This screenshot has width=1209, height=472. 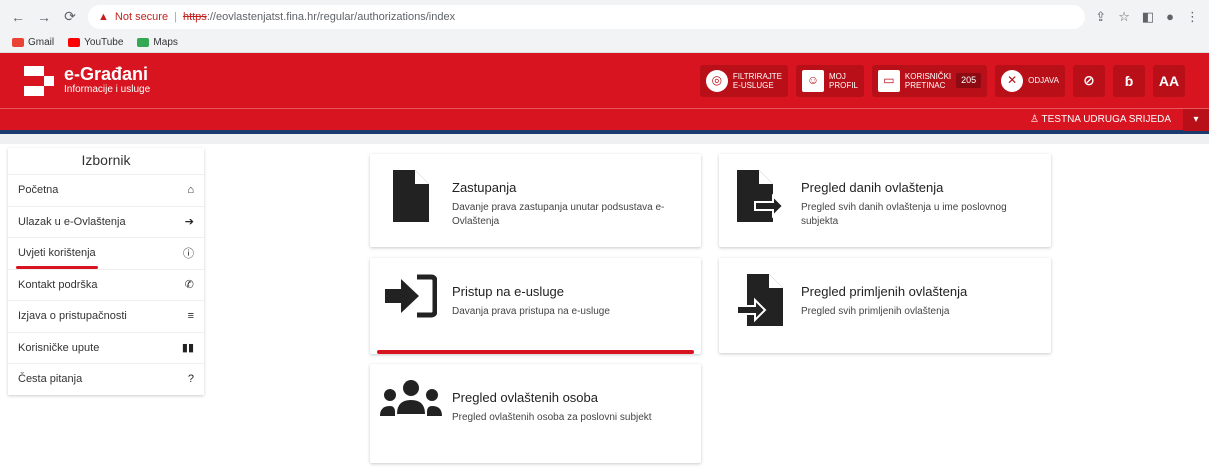 I want to click on sign-in-icon: ➔, so click(x=189, y=222).